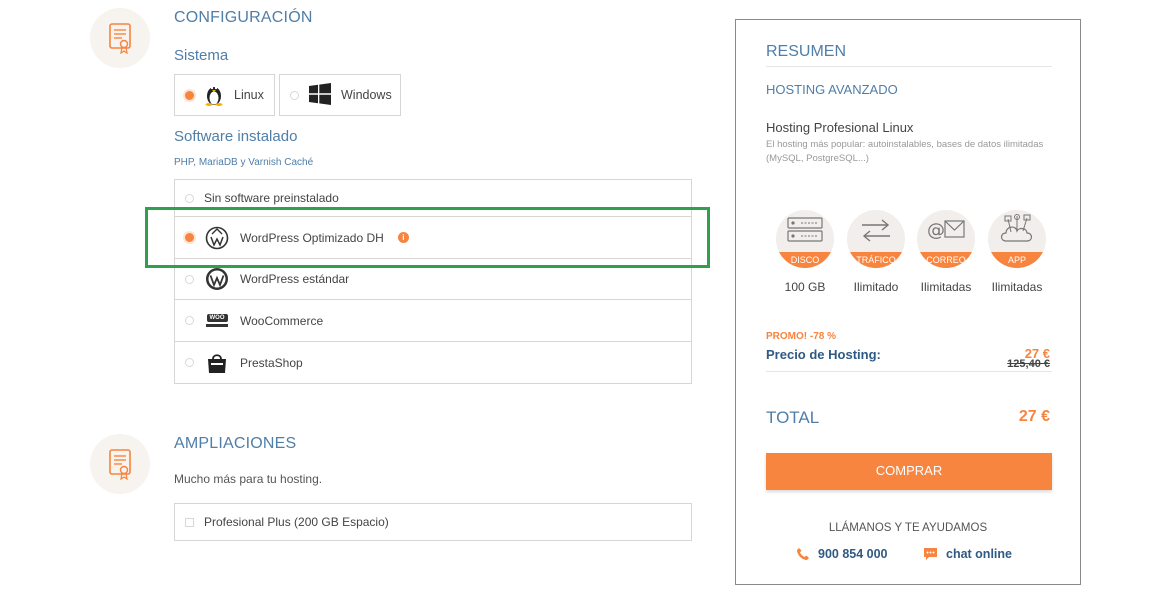 This screenshot has height=597, width=1170. What do you see at coordinates (243, 17) in the screenshot?
I see `config-title: CONFIGURACIÓN` at bounding box center [243, 17].